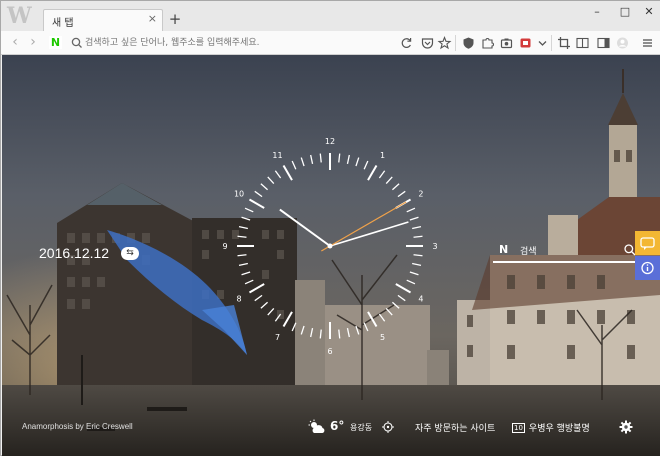  What do you see at coordinates (224, 246) in the screenshot?
I see `clock-number: 9` at bounding box center [224, 246].